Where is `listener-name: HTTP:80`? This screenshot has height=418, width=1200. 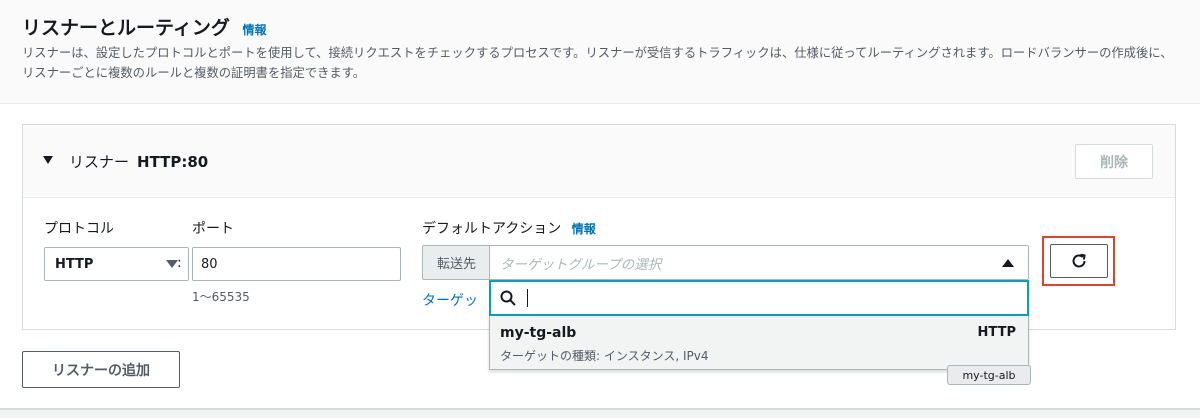
listener-name: HTTP:80 is located at coordinates (173, 162).